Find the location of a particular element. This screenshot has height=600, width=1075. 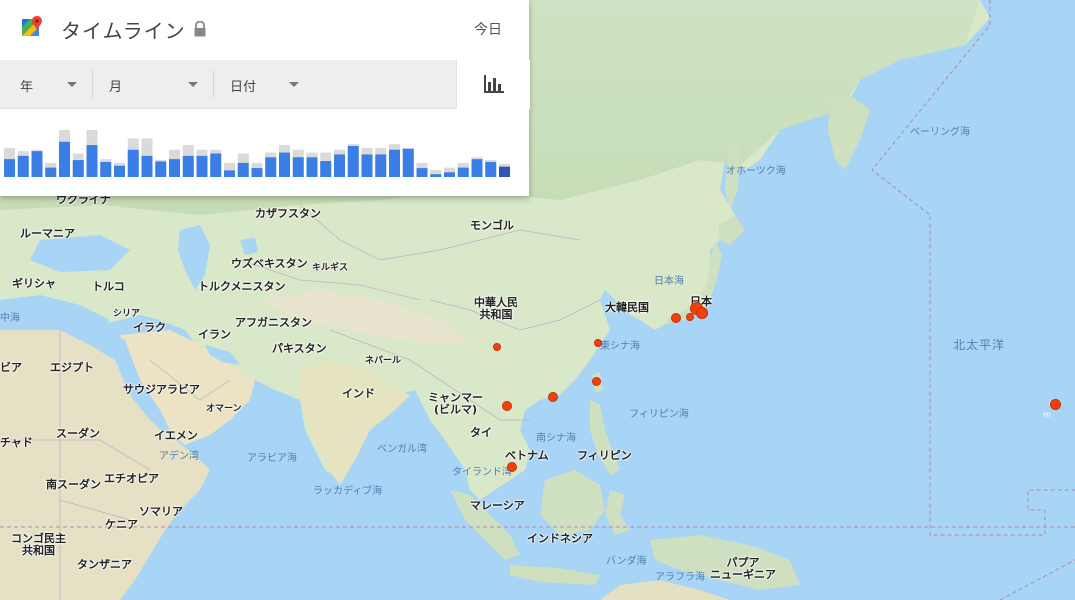

chart-toggle-button is located at coordinates (493, 84).